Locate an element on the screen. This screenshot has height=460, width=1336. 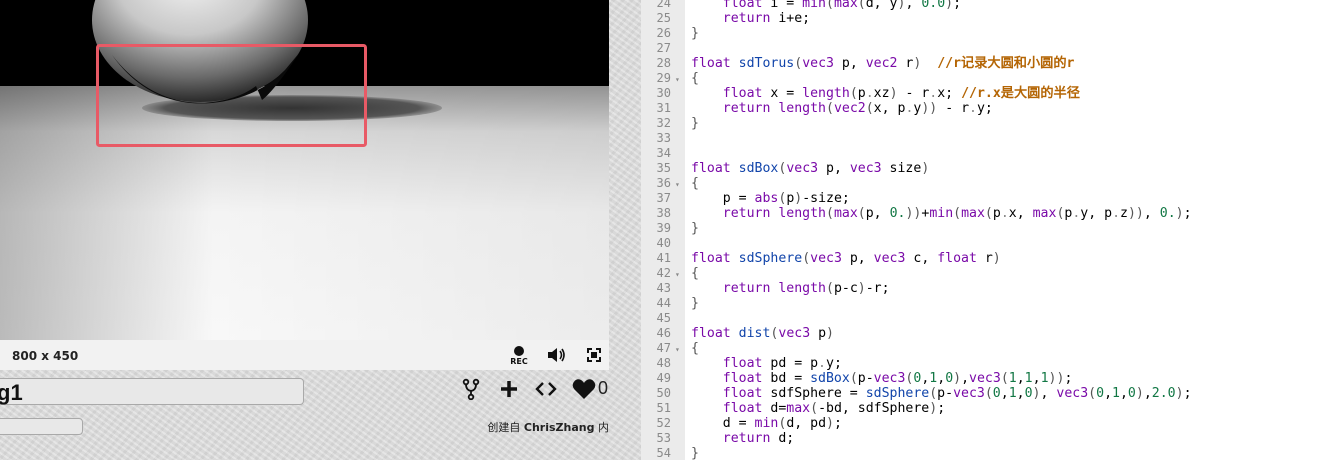
line-code: return d; is located at coordinates (758, 438).